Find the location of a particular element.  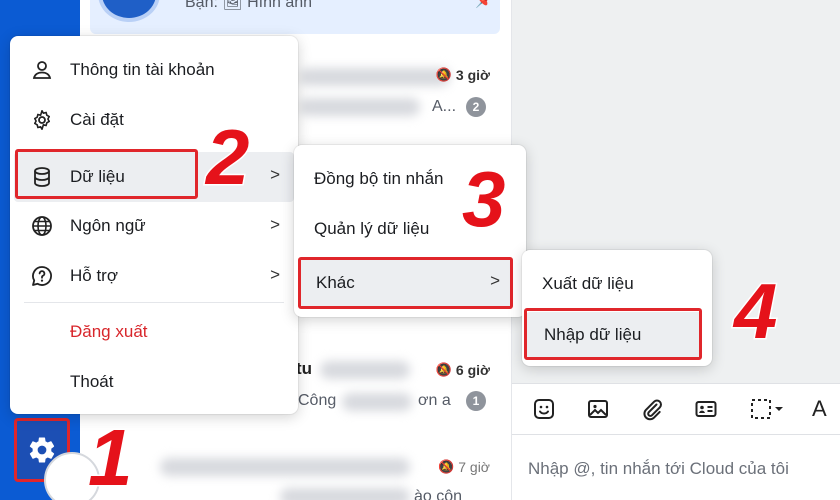

highlight-data-item is located at coordinates (106, 174).